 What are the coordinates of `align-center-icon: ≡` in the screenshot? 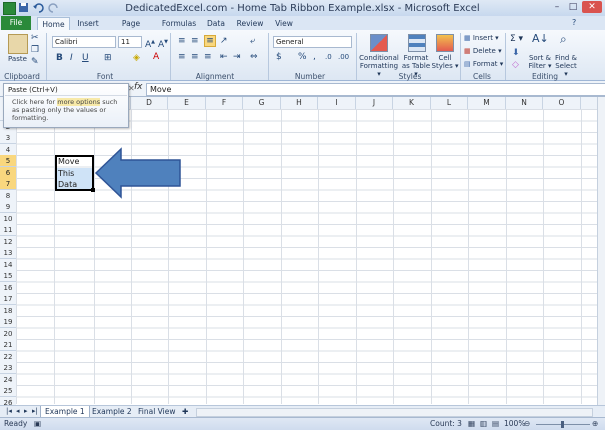 It's located at (195, 57).